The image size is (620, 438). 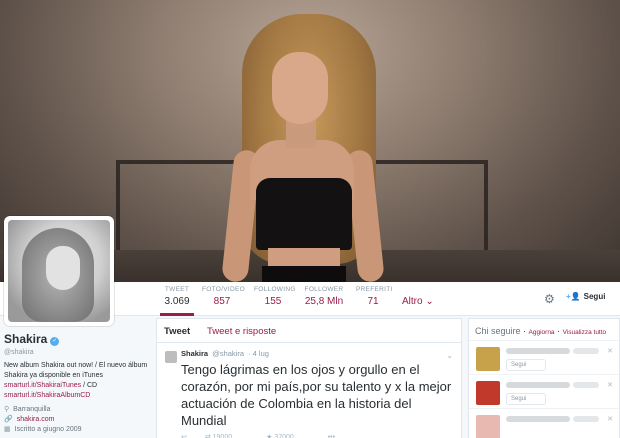 I want to click on timeline-tabs: Tweet Tweet e risposte, so click(x=309, y=331).